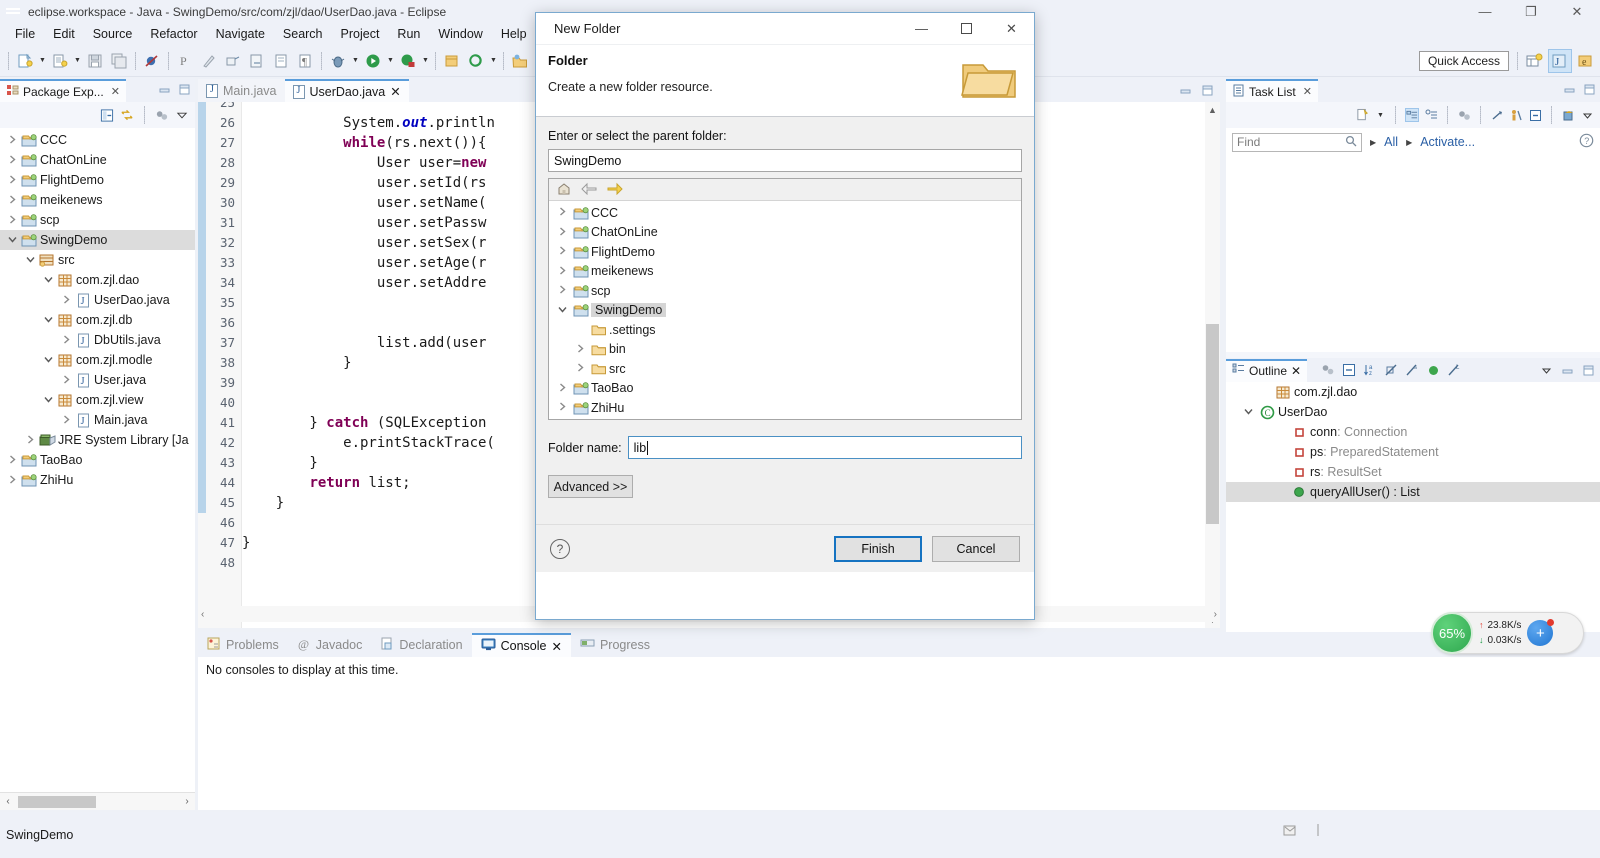 The width and height of the screenshot is (1600, 858). I want to click on coverage-icon, so click(408, 61).